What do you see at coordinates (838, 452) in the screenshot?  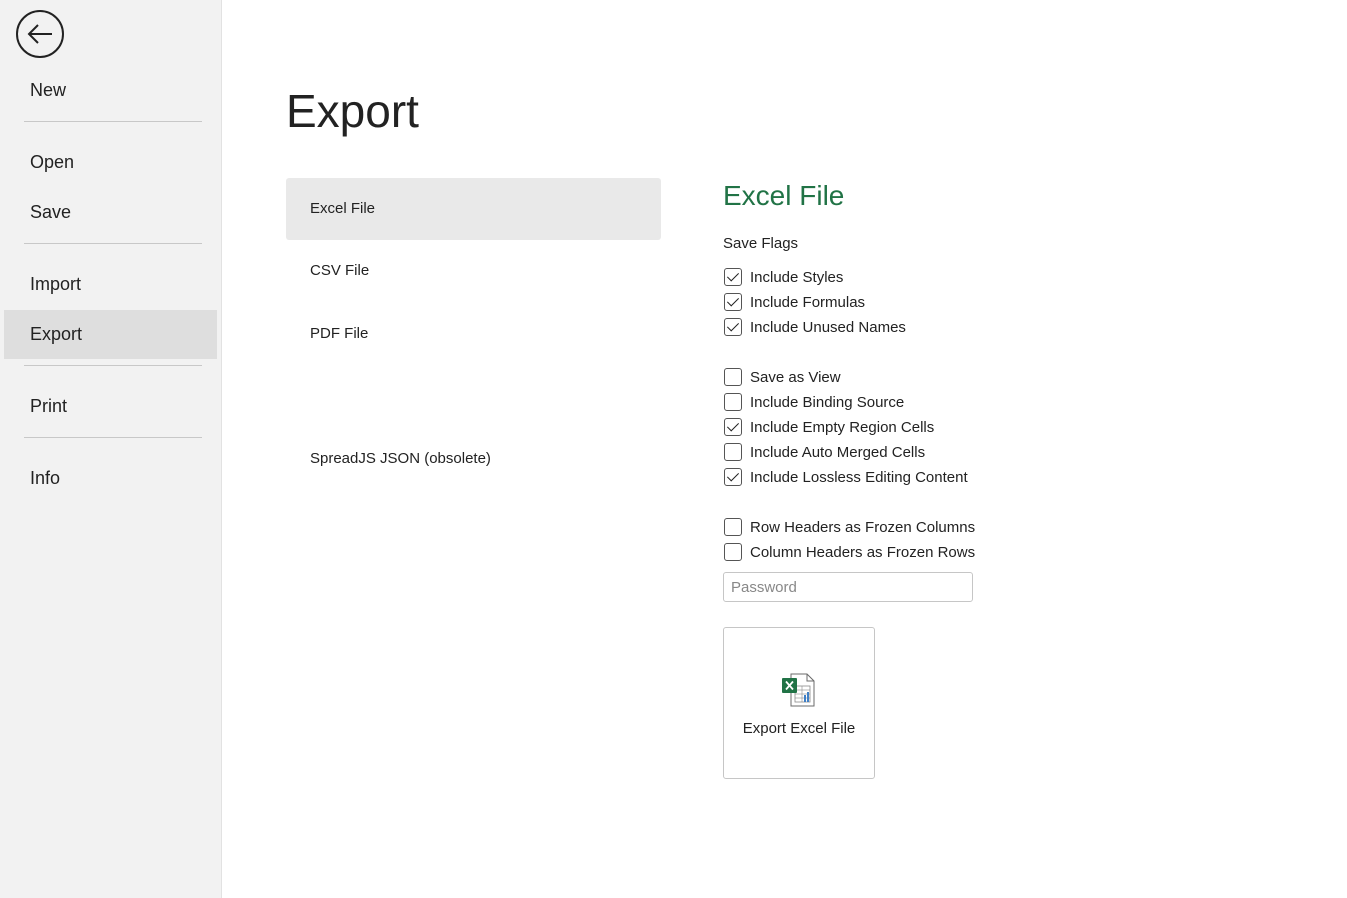 I see `checkbox-label: Include Auto Merged Cells` at bounding box center [838, 452].